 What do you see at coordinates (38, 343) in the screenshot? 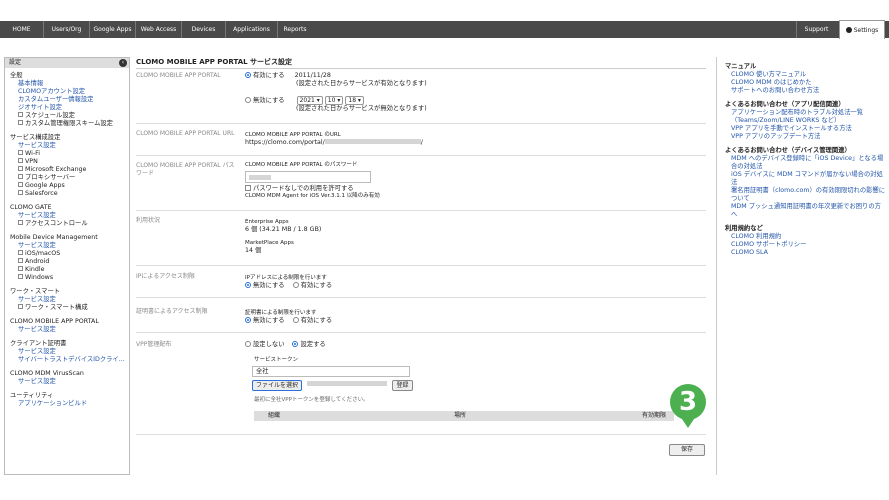
I see `sidebar-section-title: クライアント証明書` at bounding box center [38, 343].